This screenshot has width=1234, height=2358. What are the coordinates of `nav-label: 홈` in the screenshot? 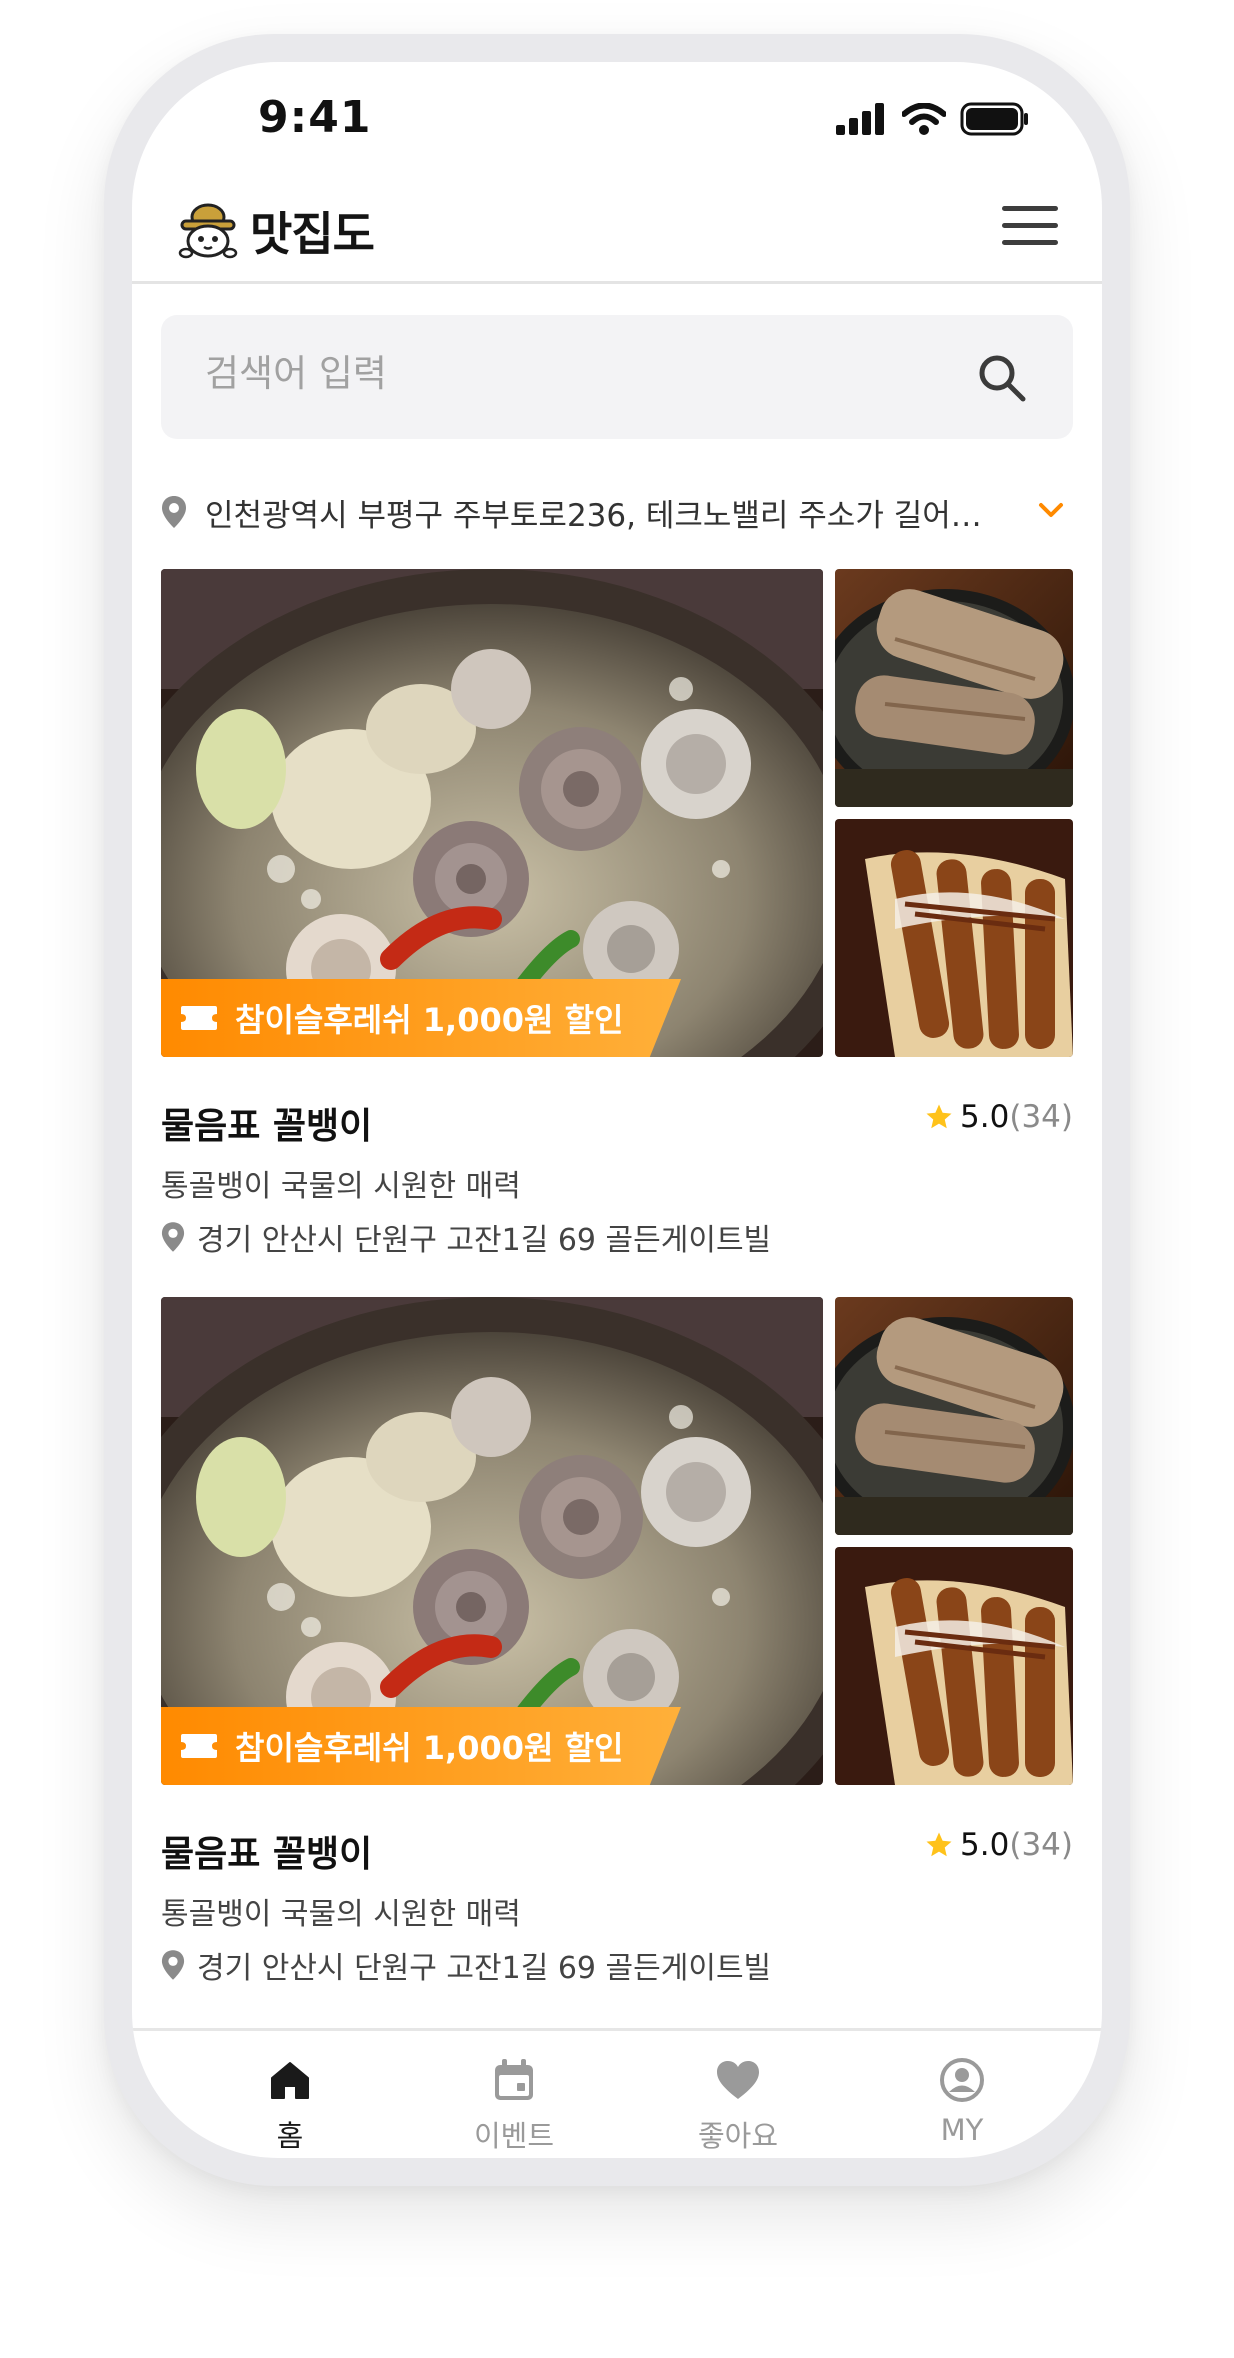 It's located at (290, 2136).